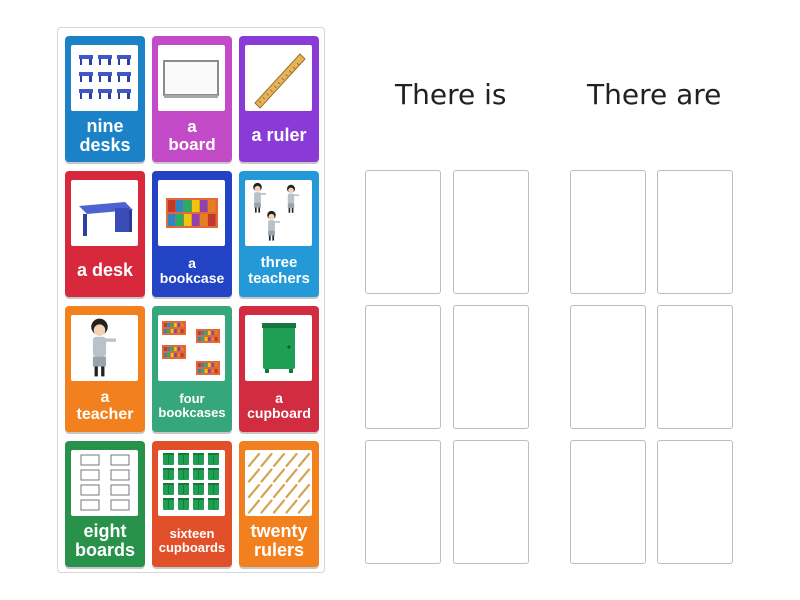 The height and width of the screenshot is (600, 800). Describe the element at coordinates (191, 348) in the screenshot. I see `bookcases-icon` at that location.